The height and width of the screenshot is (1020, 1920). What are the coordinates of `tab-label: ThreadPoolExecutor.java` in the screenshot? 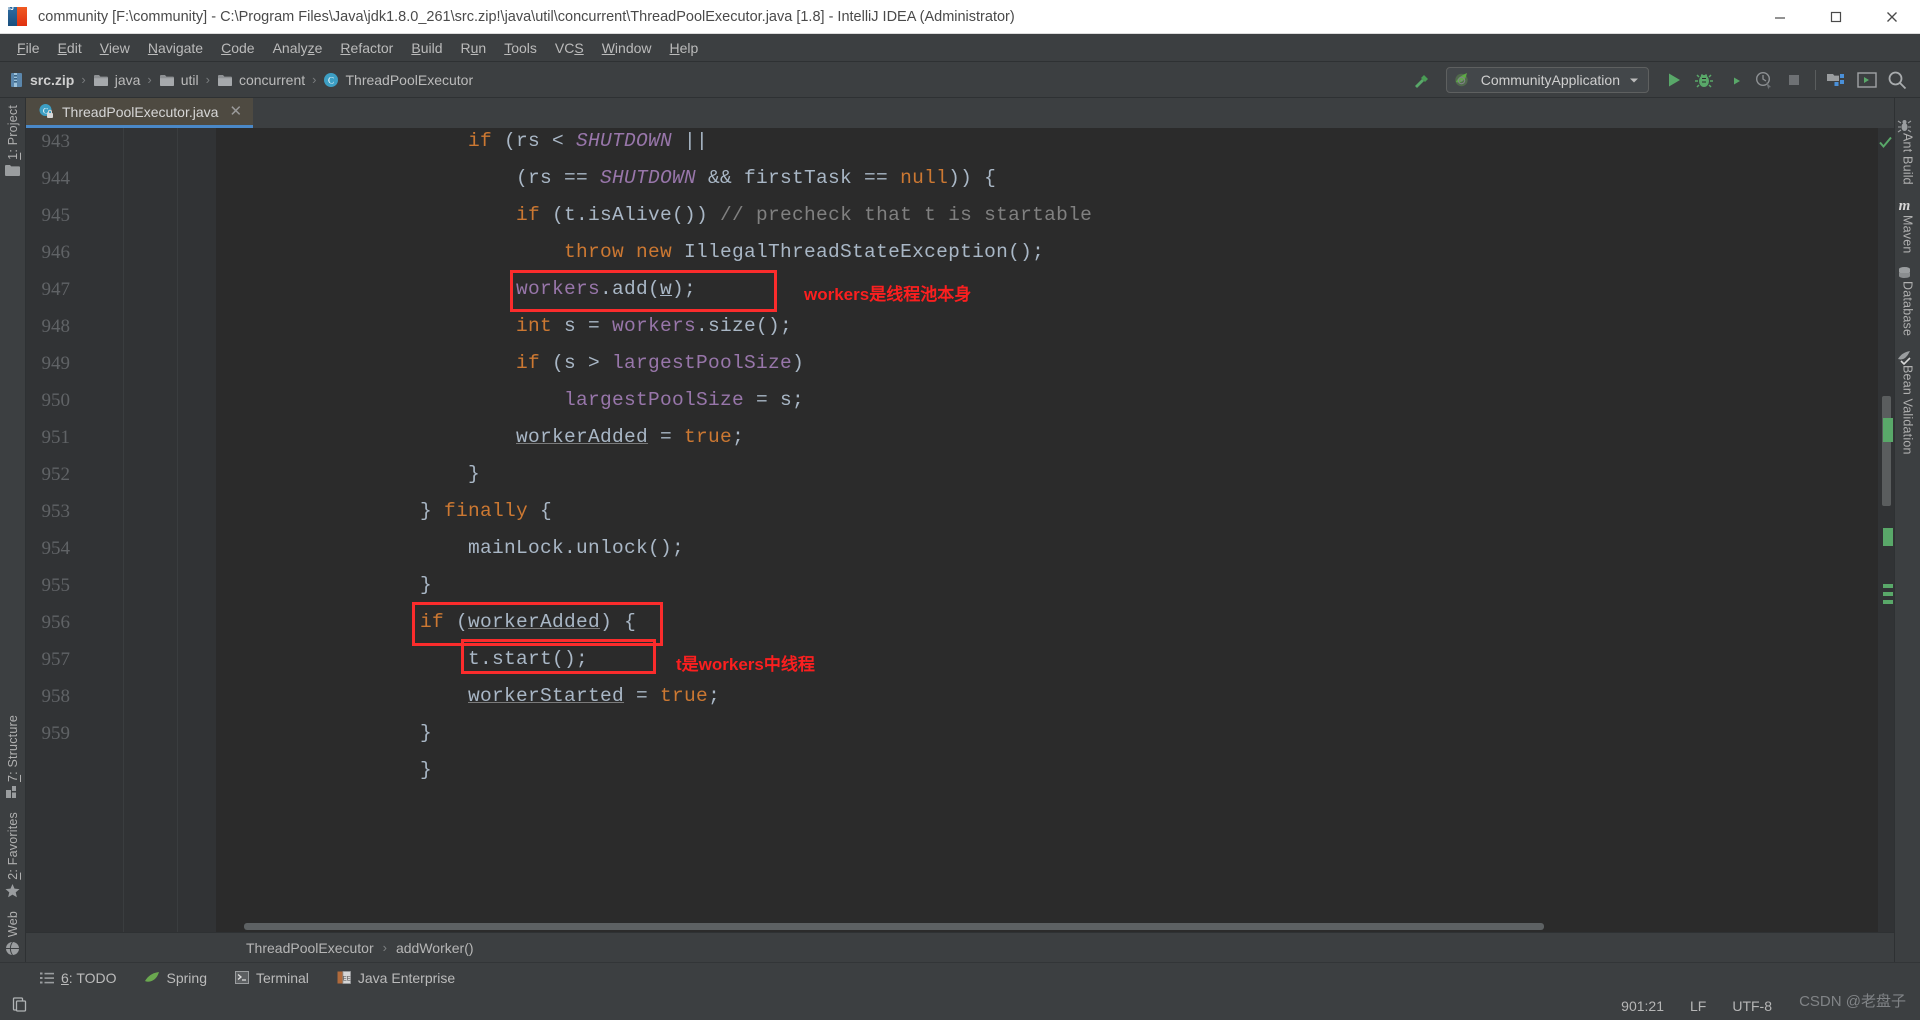 It's located at (140, 111).